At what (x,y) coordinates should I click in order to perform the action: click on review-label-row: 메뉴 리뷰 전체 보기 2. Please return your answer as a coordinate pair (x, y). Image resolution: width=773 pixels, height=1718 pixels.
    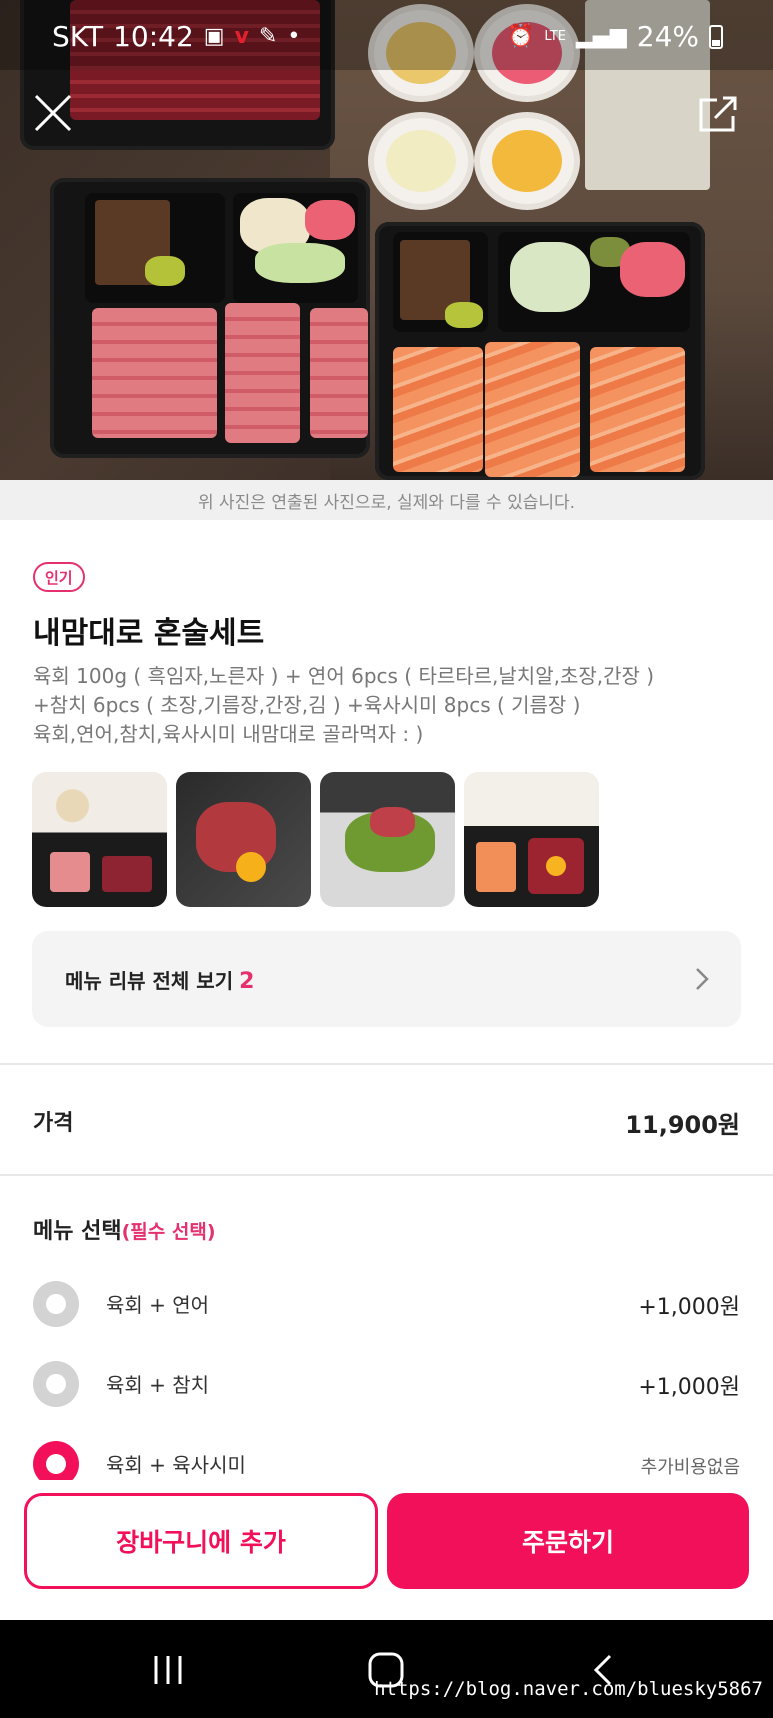
    Looking at the image, I should click on (159, 979).